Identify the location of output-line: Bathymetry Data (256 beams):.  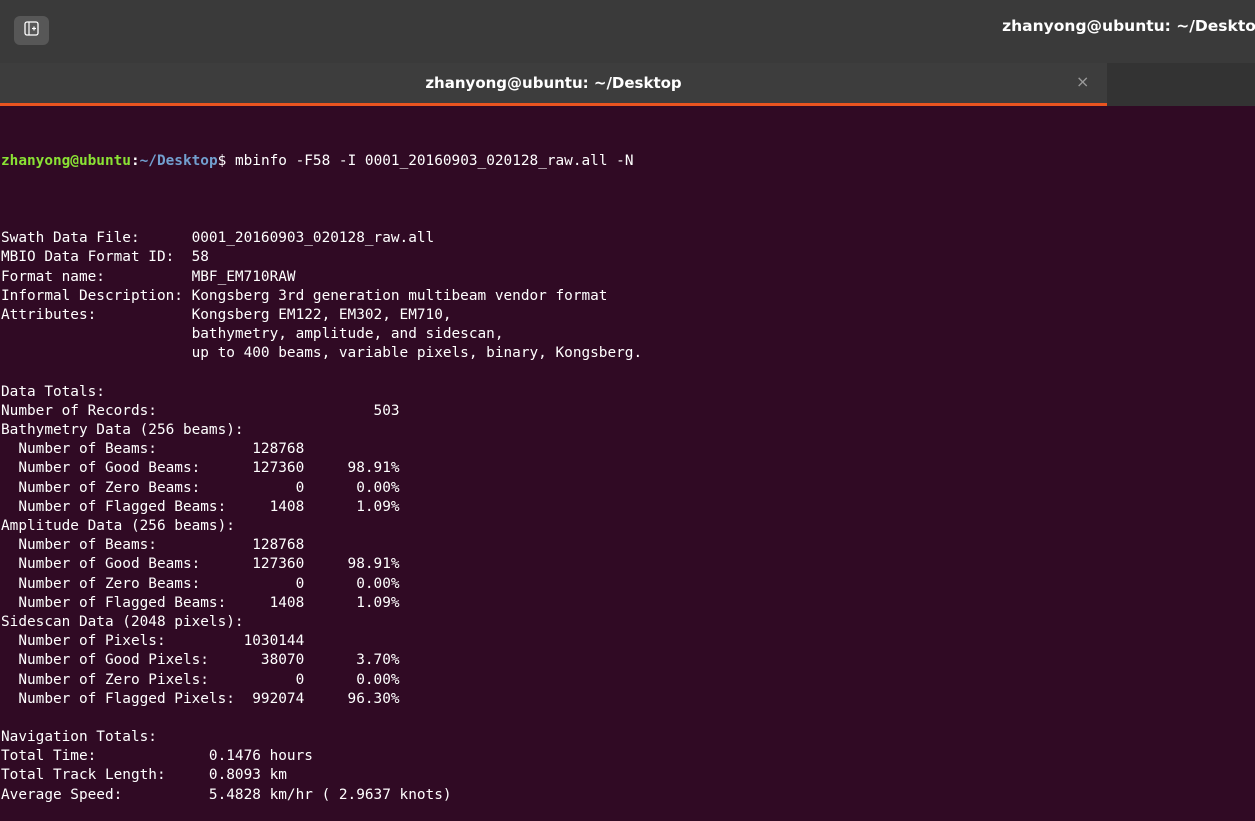
(122, 430).